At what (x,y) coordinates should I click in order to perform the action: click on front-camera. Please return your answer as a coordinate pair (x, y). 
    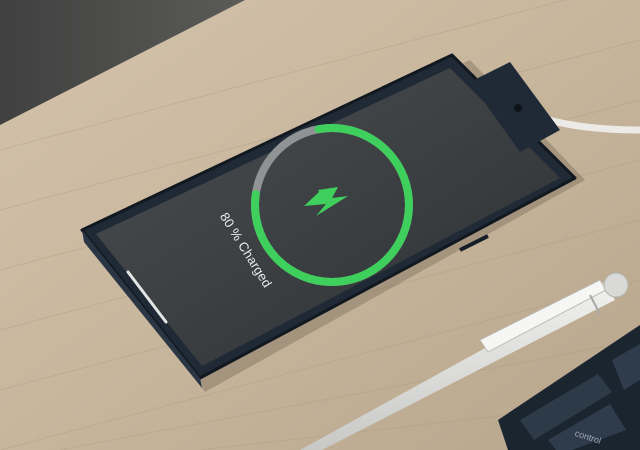
    Looking at the image, I should click on (518, 108).